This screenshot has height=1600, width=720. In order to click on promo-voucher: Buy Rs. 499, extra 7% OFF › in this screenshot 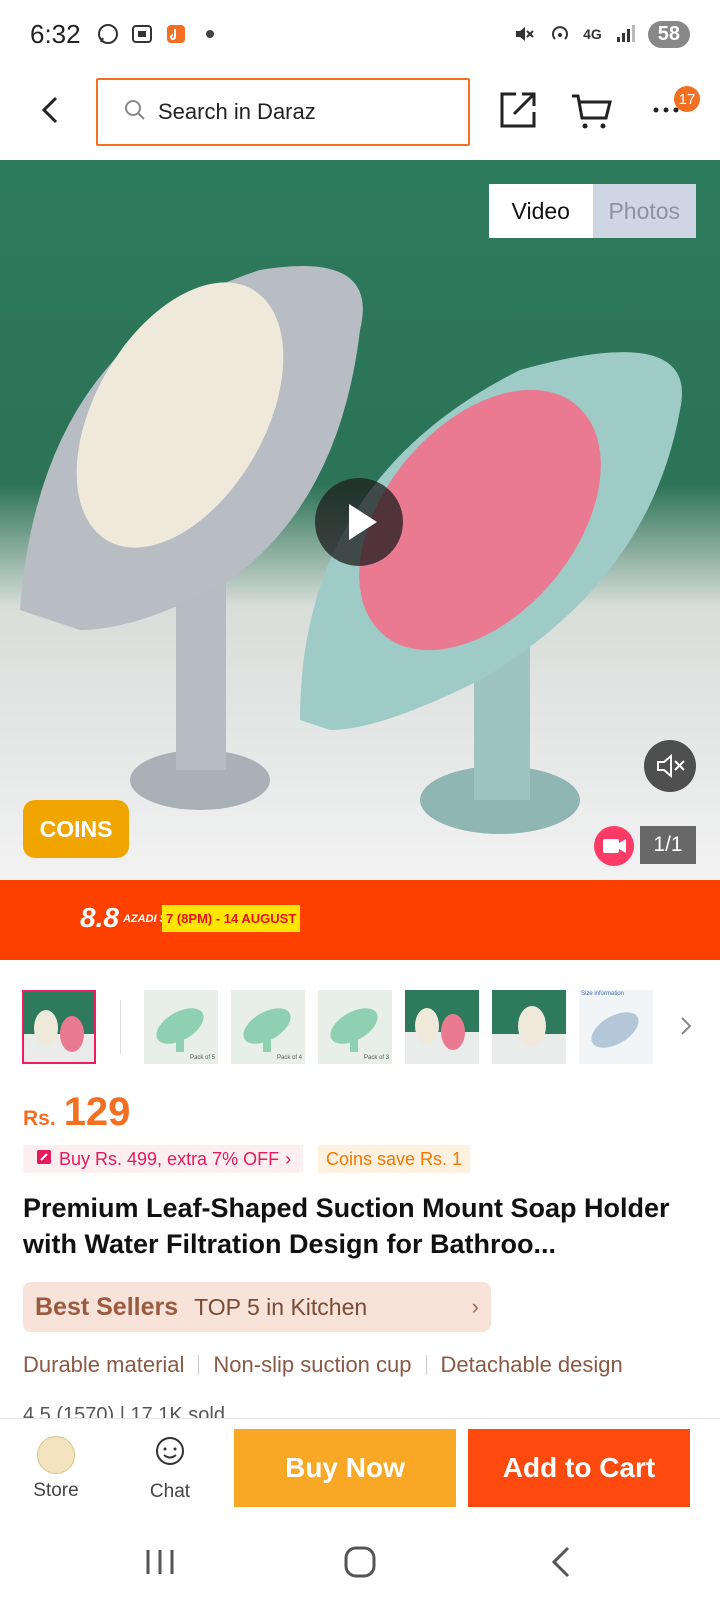, I will do `click(163, 1159)`.